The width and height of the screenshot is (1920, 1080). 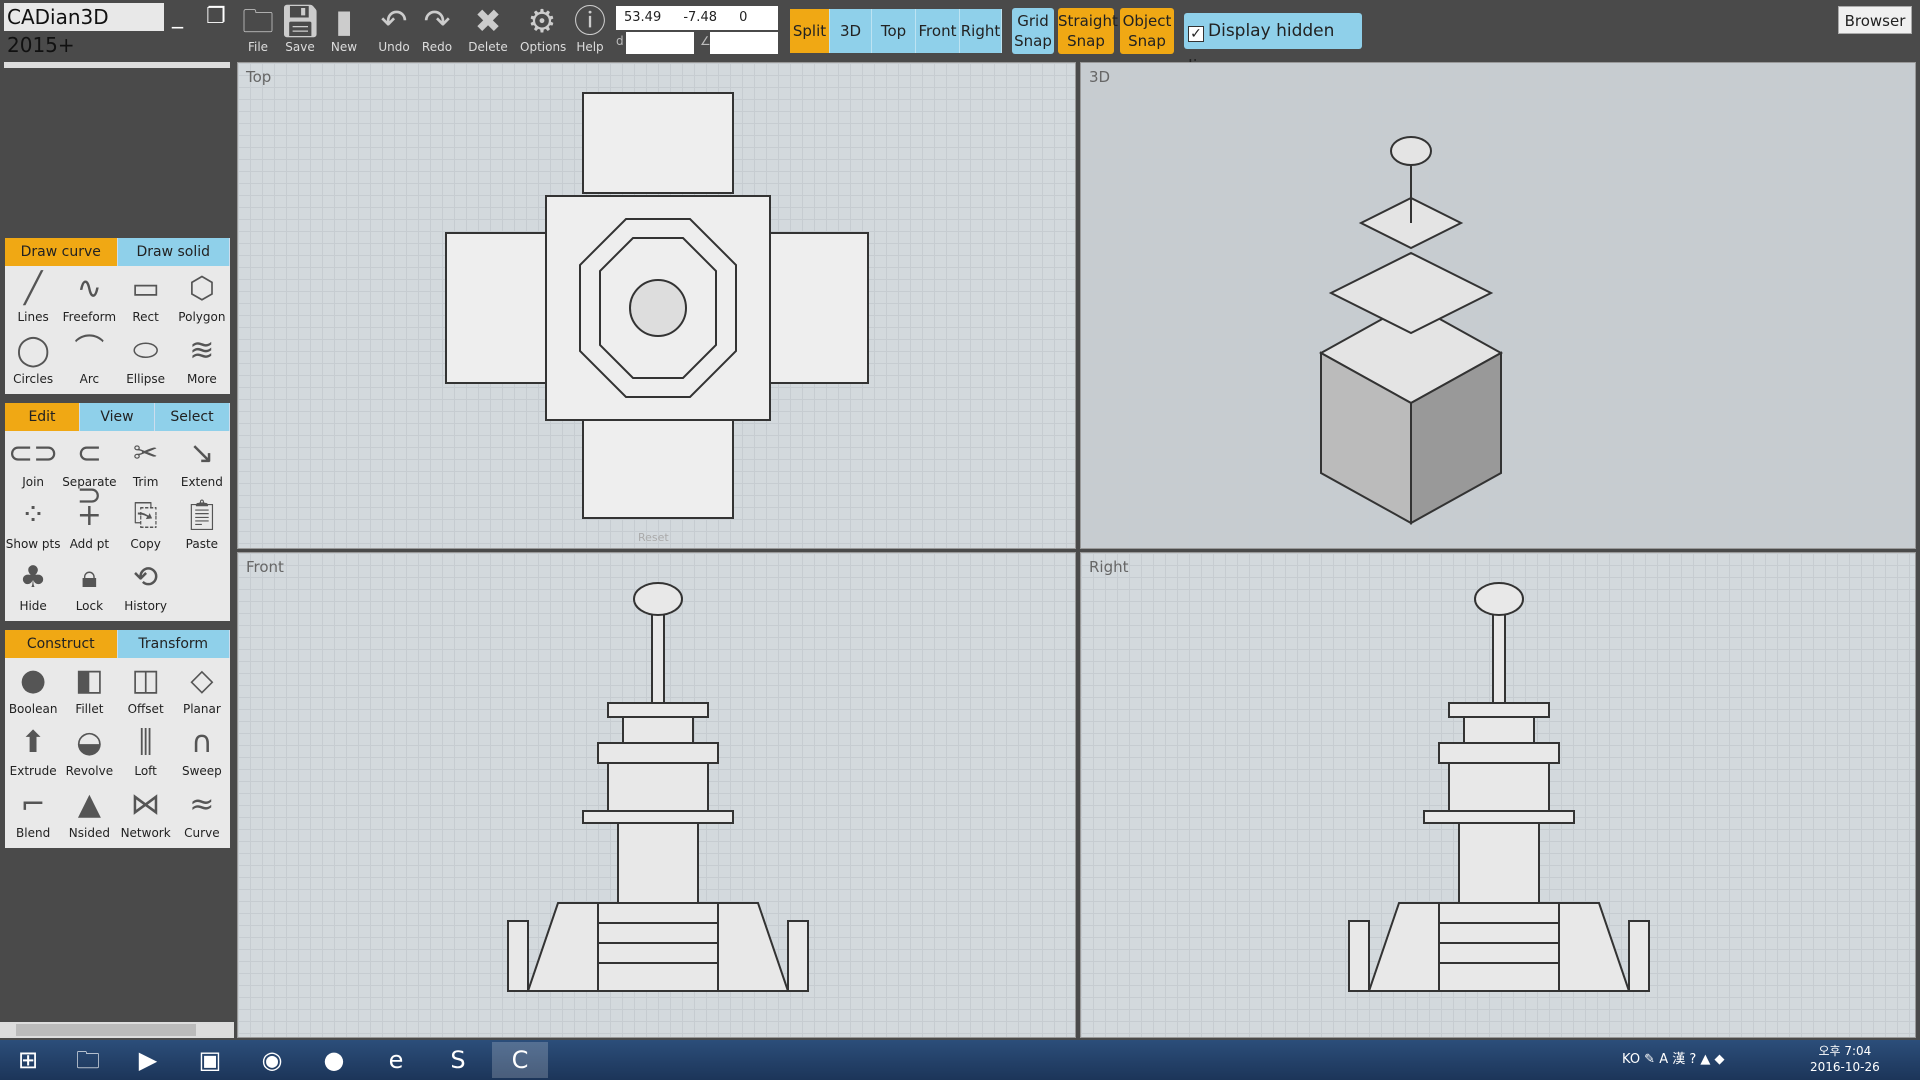 I want to click on scrollbar-thumb, so click(x=106, y=1030).